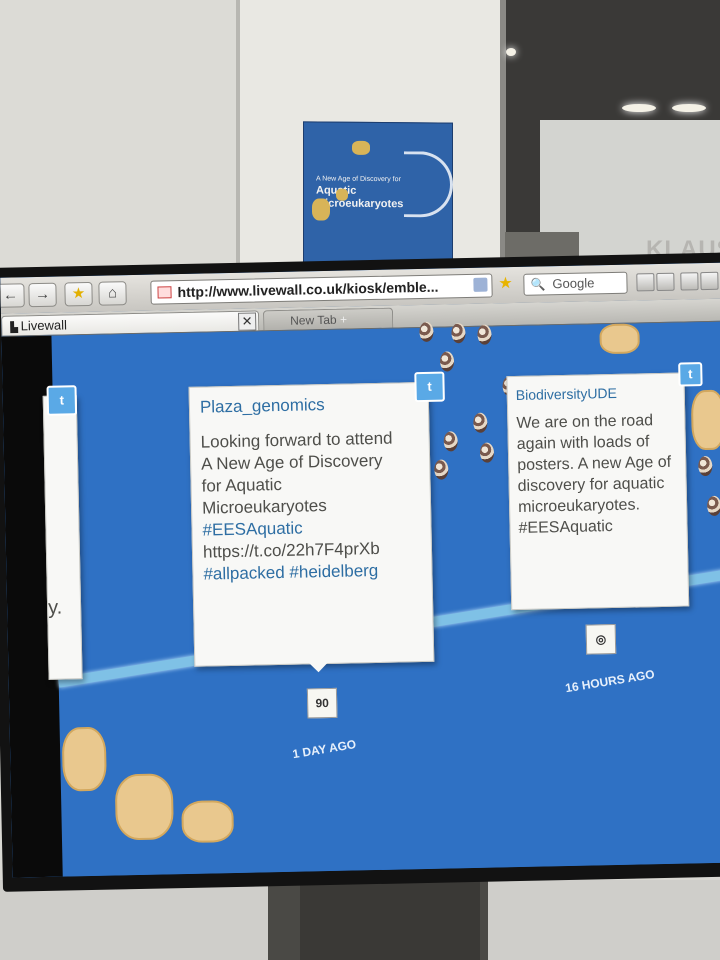 The height and width of the screenshot is (960, 720). I want to click on search-input: 🔍 Google, so click(575, 283).